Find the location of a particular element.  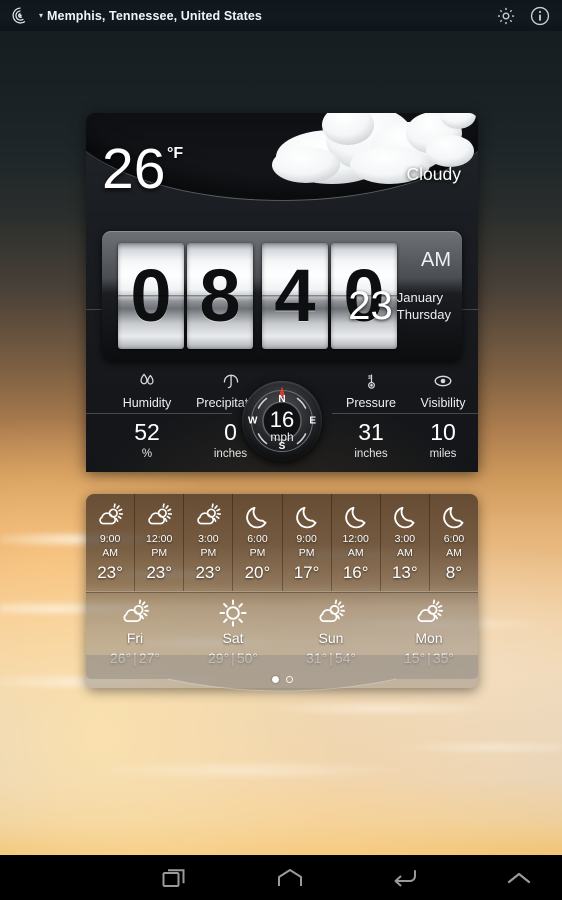

flip-clock-widget: 0 8 4 0 AM 23 January Thursday is located at coordinates (282, 296).